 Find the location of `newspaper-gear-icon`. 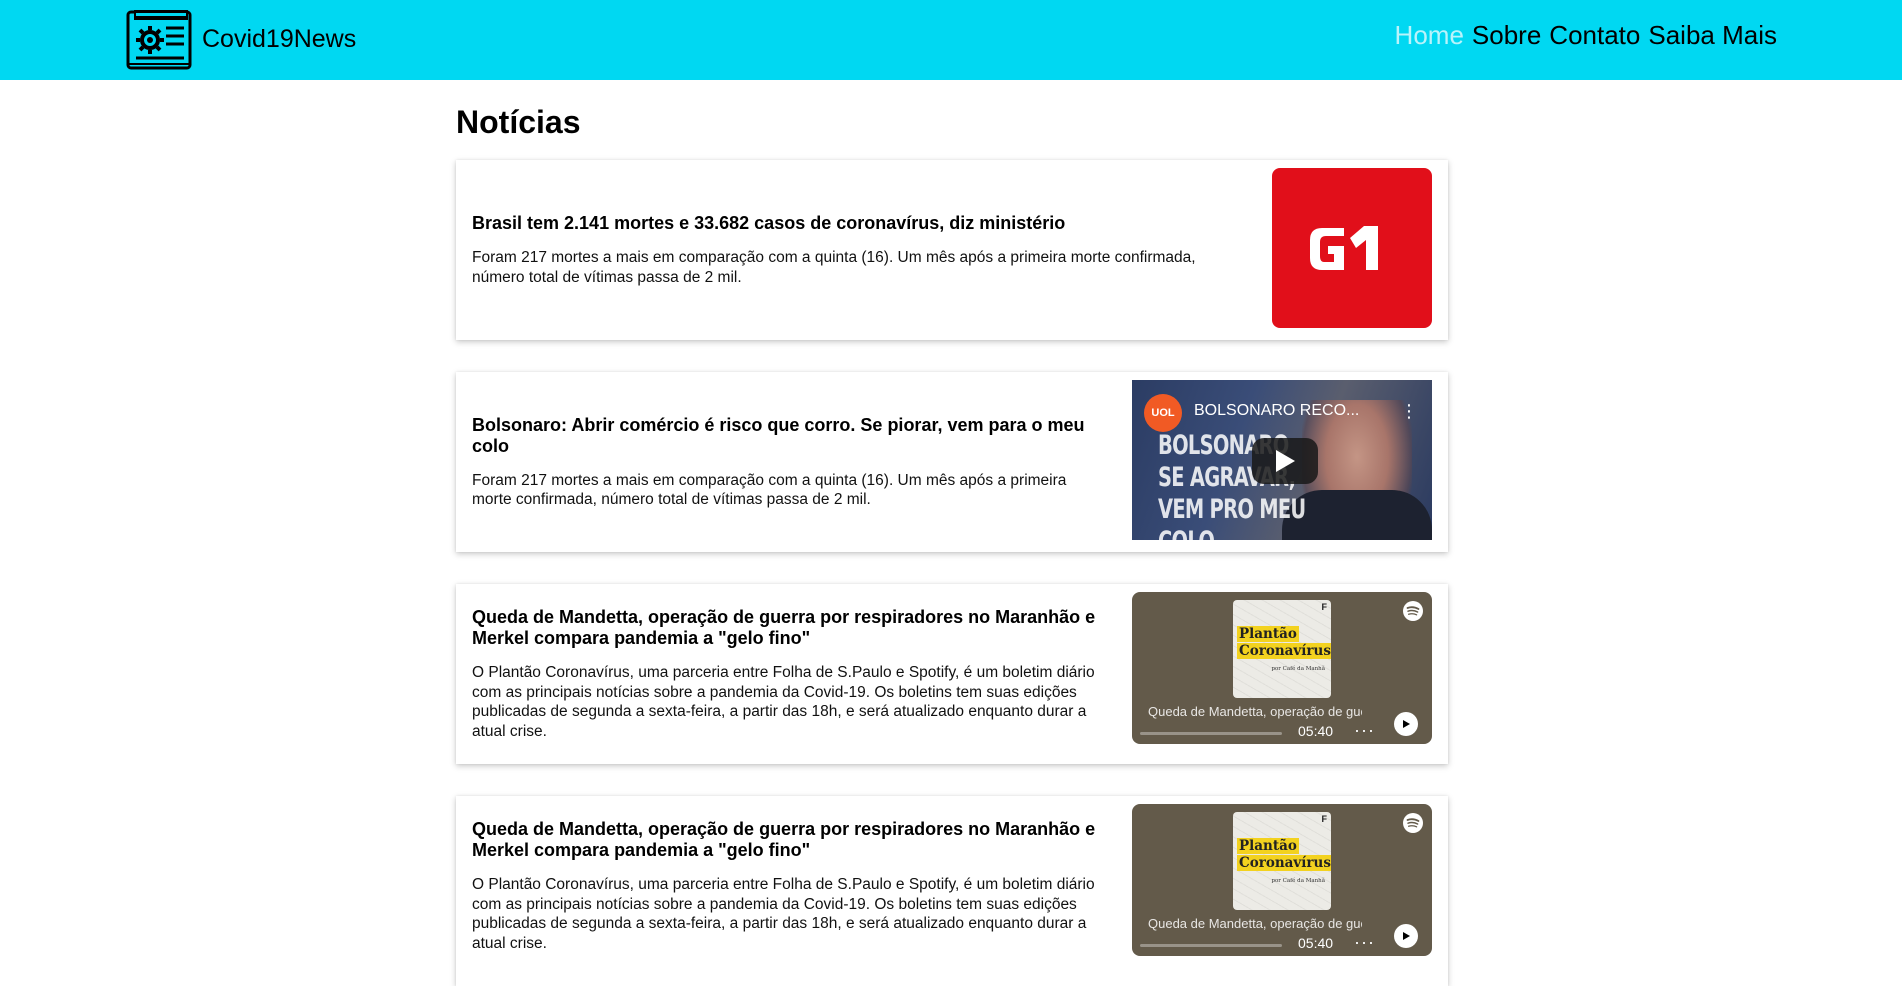

newspaper-gear-icon is located at coordinates (159, 40).